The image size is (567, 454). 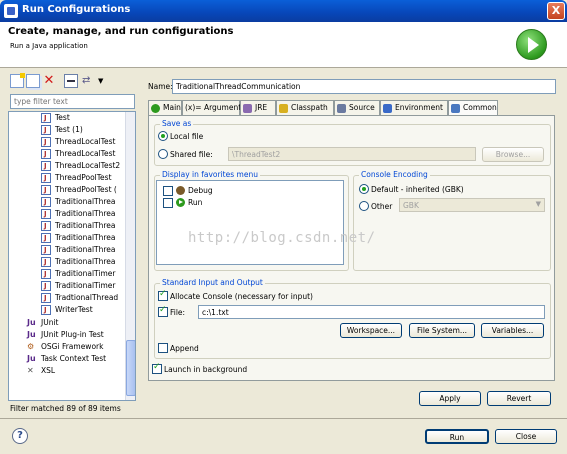 I want to click on allocate-console-checkbox, so click(x=163, y=295).